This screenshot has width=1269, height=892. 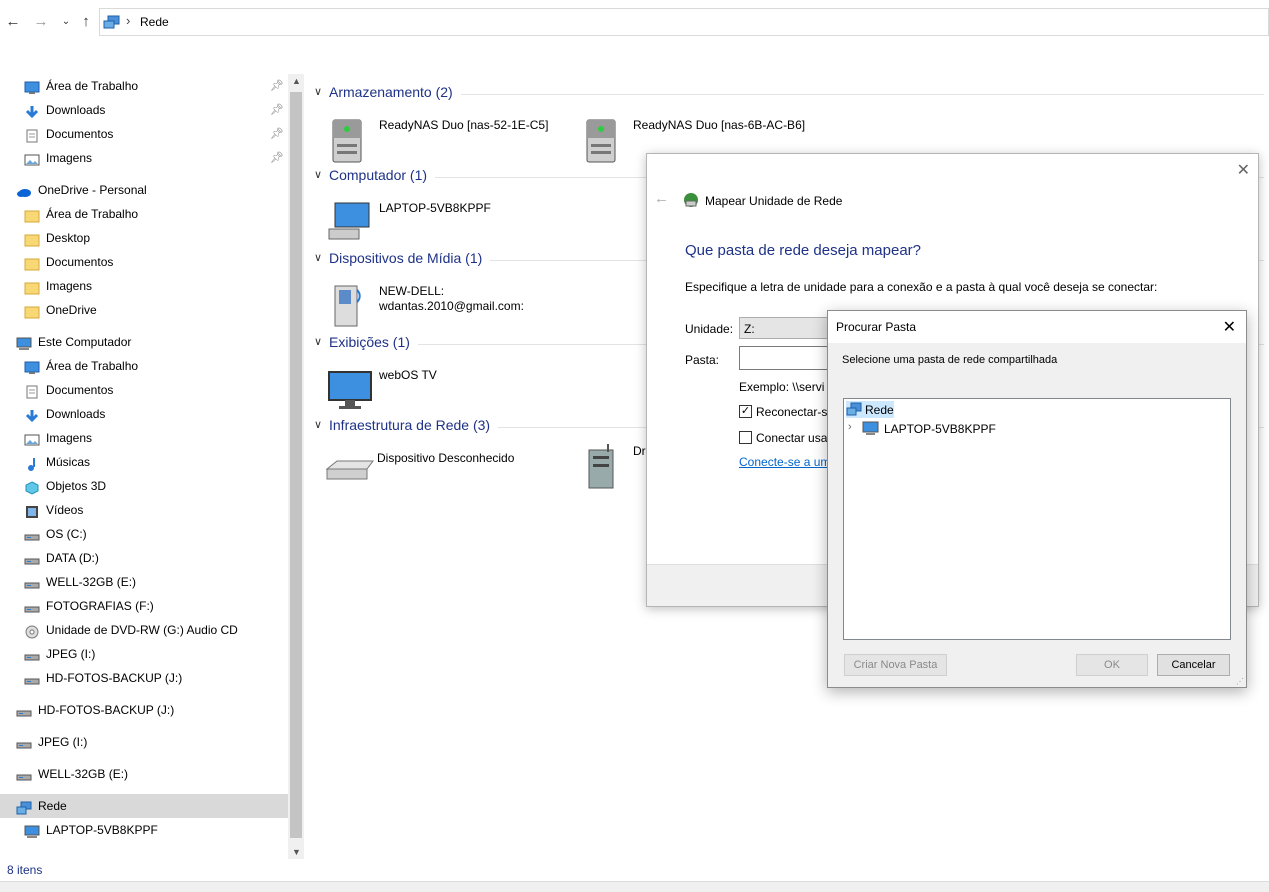 What do you see at coordinates (369, 342) in the screenshot?
I see `group-title: Exibições (1)` at bounding box center [369, 342].